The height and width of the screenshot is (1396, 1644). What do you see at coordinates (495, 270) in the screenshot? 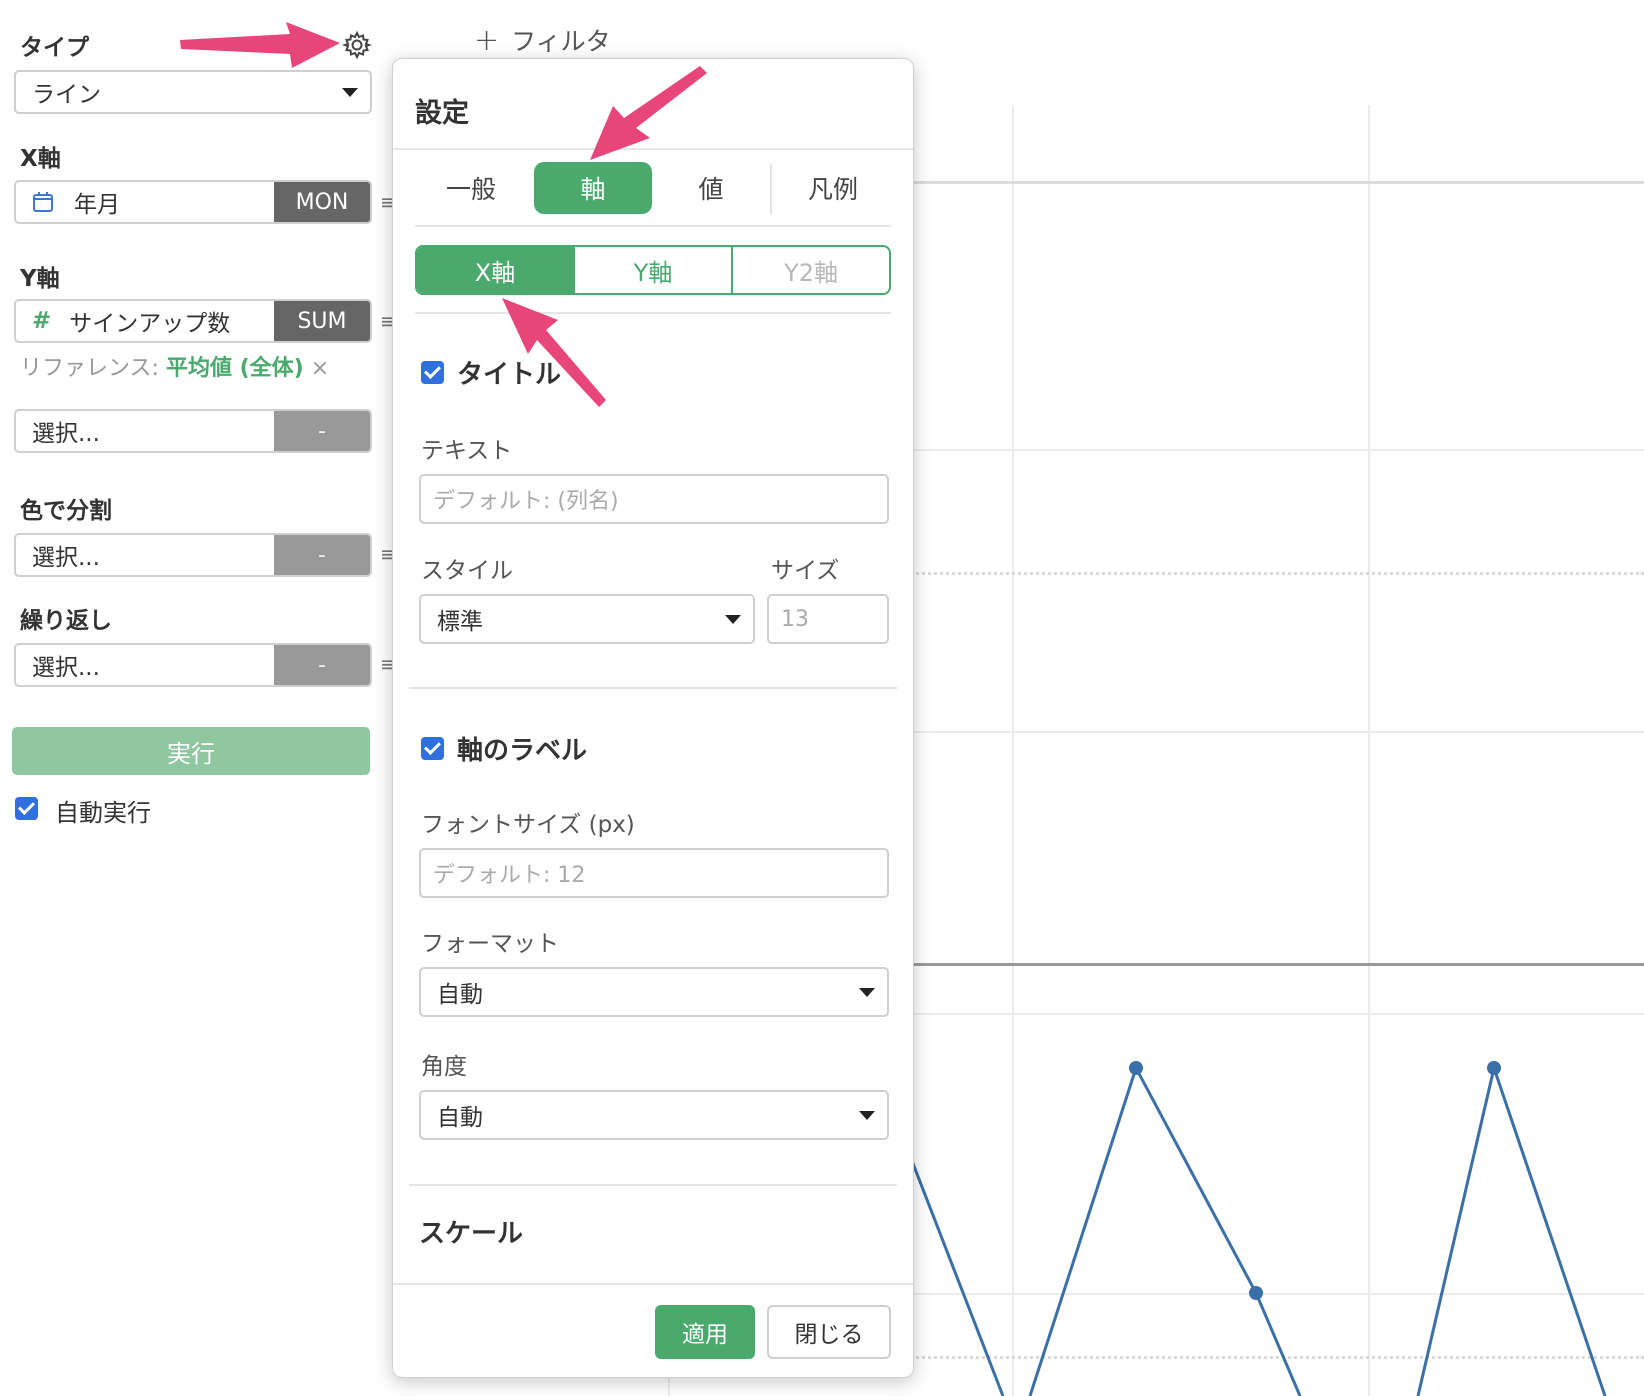
I see `axis-tab-x: X軸` at bounding box center [495, 270].